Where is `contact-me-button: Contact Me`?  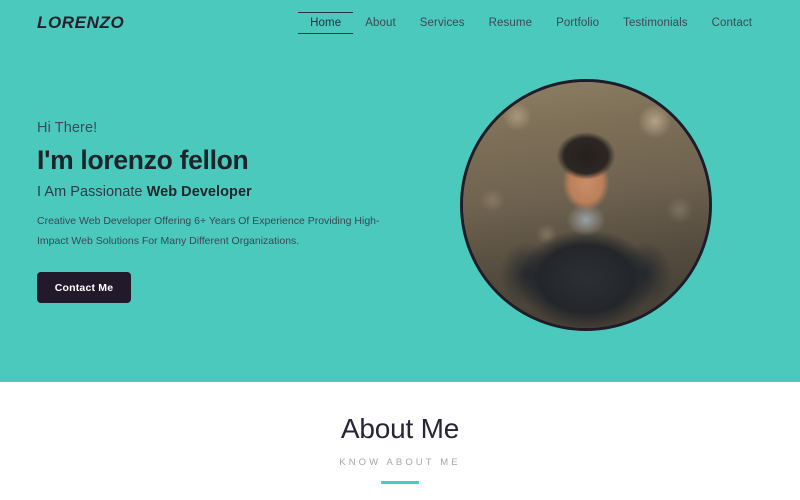 contact-me-button: Contact Me is located at coordinates (84, 288).